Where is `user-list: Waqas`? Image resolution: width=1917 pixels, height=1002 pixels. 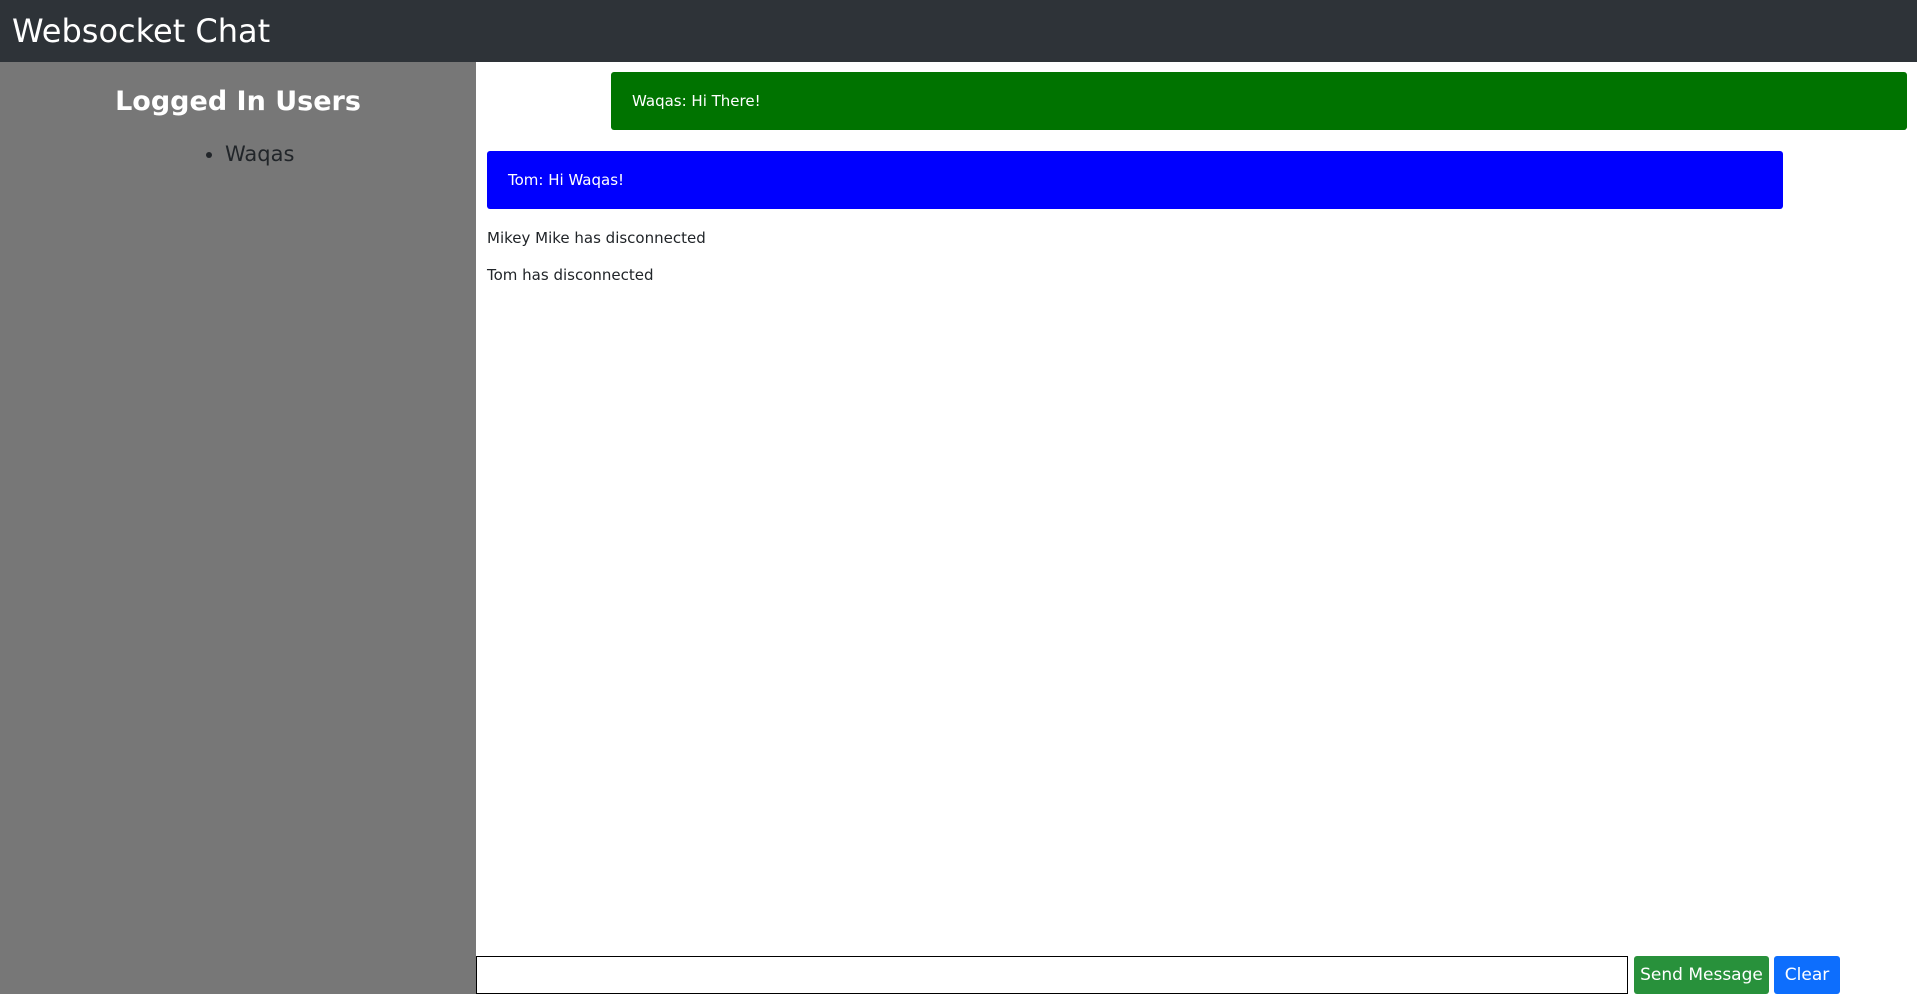
user-list: Waqas is located at coordinates (249, 154).